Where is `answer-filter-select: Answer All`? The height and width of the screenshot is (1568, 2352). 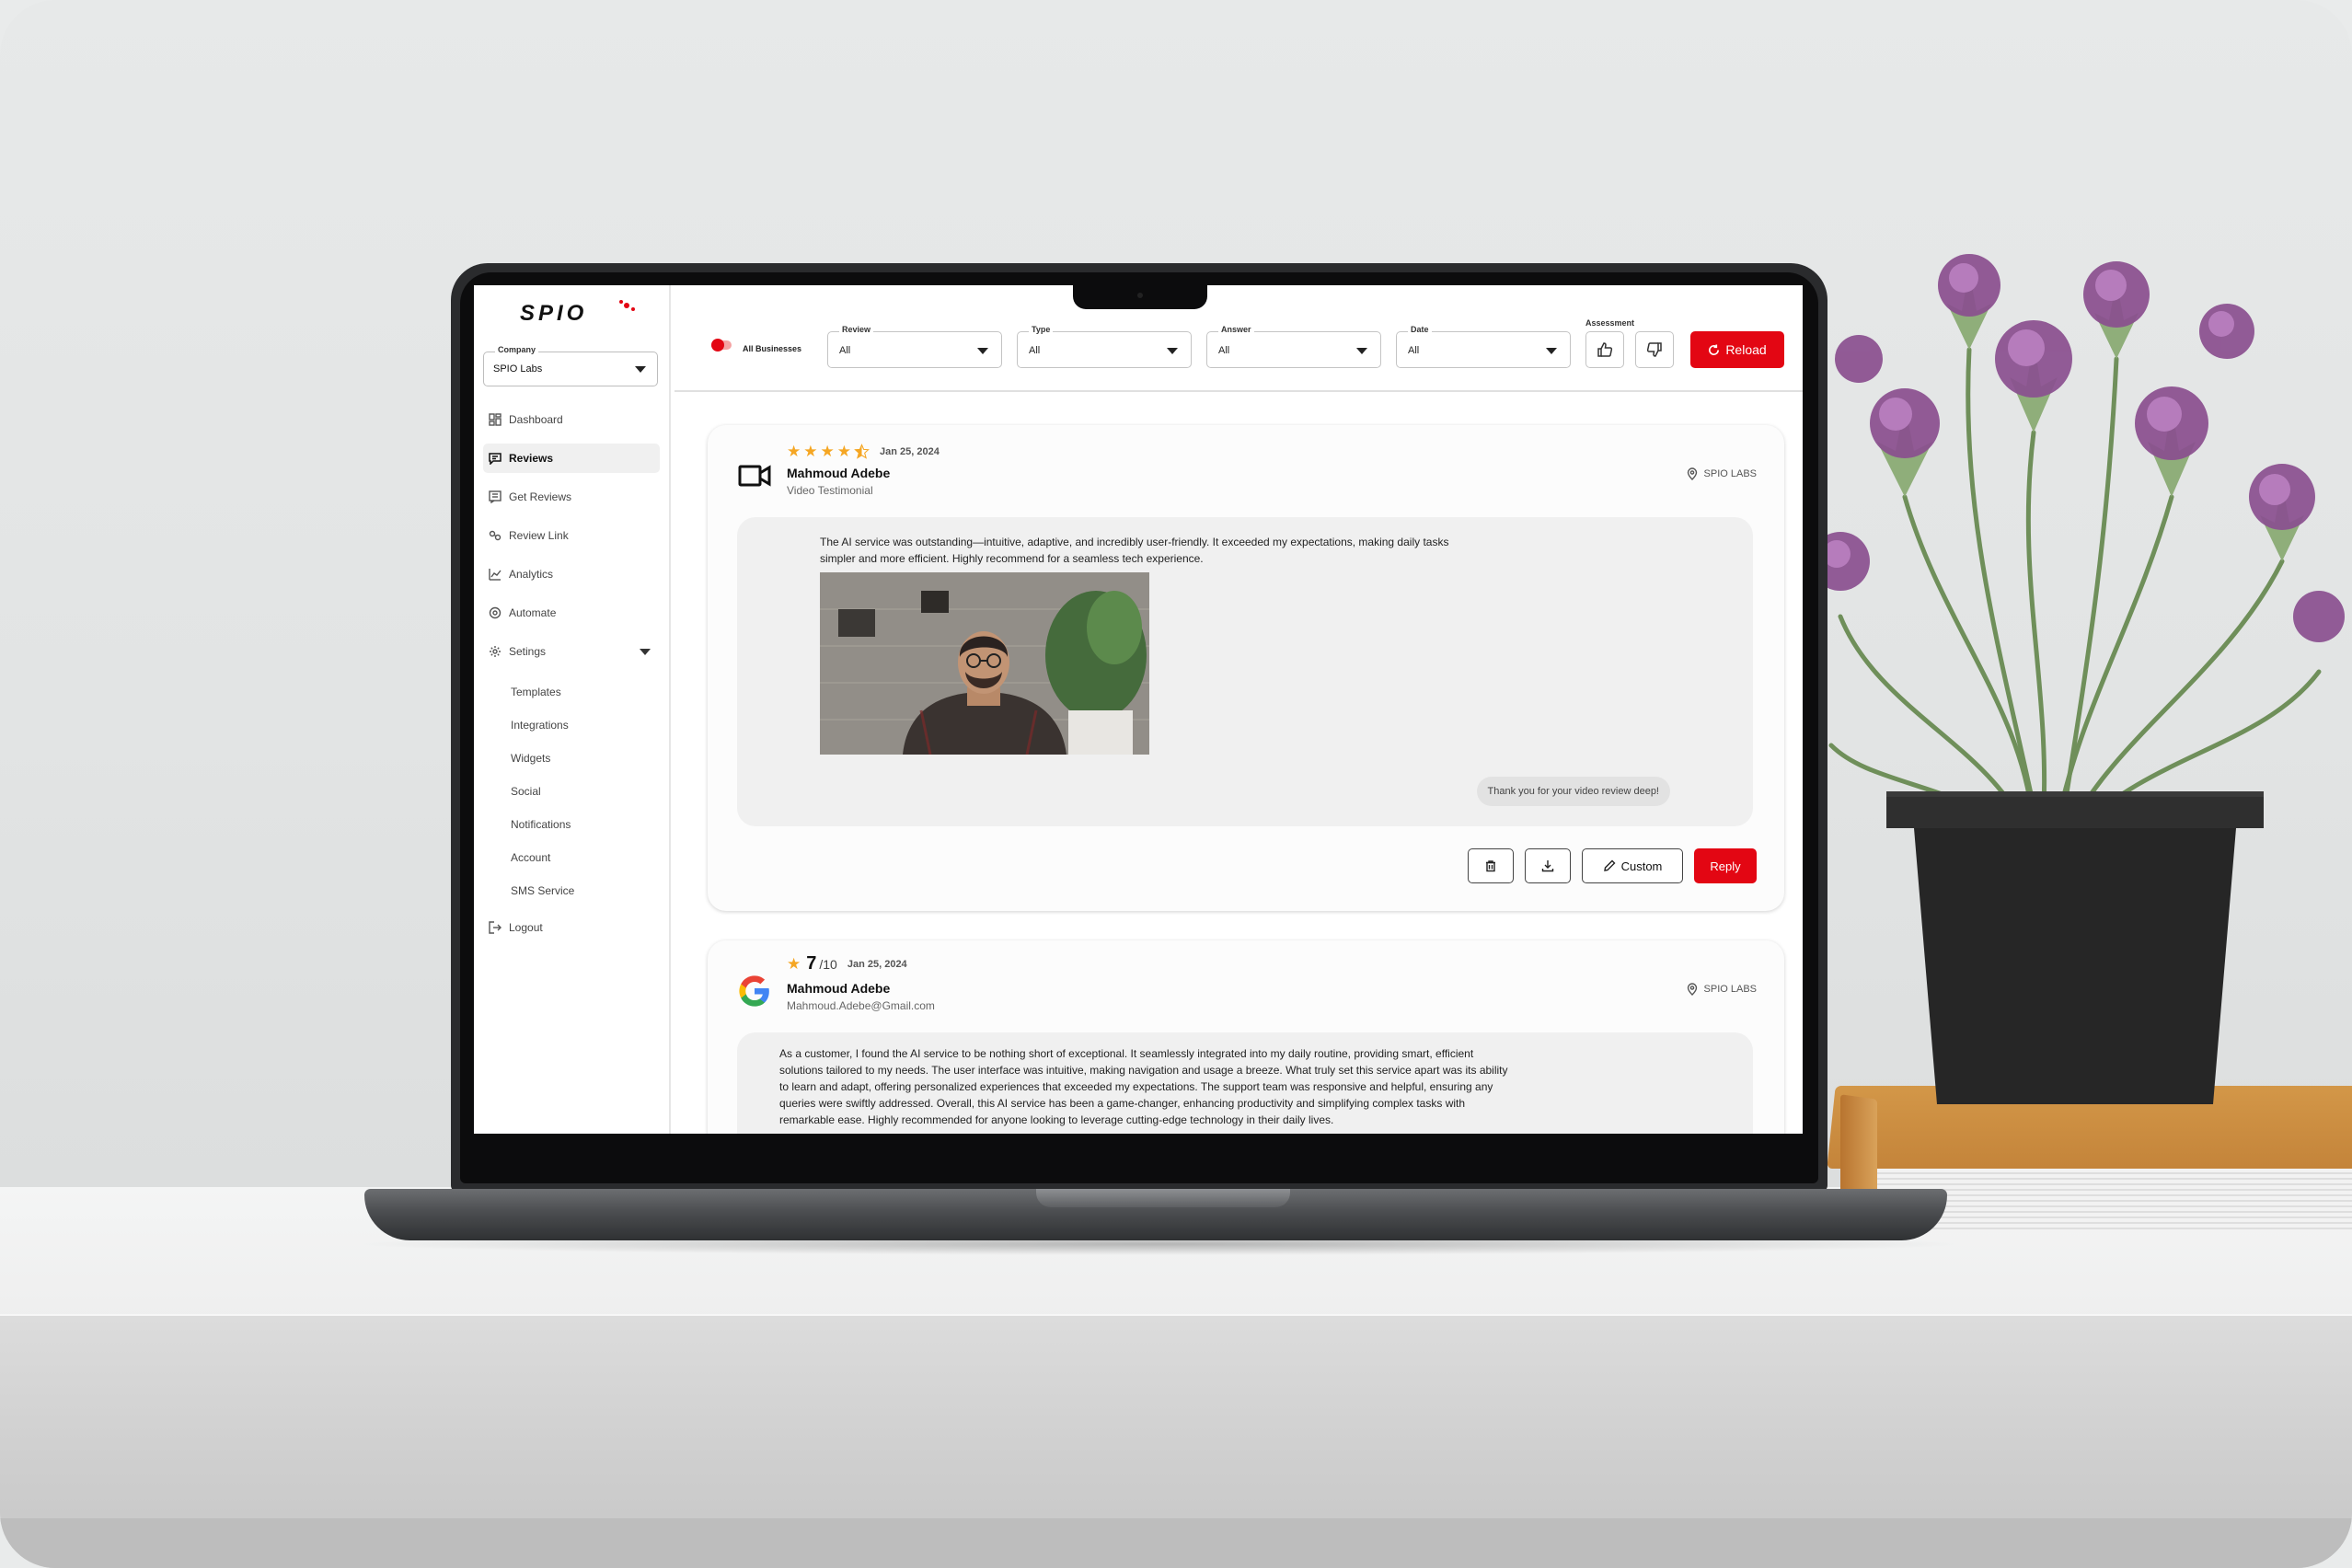 answer-filter-select: Answer All is located at coordinates (1293, 346).